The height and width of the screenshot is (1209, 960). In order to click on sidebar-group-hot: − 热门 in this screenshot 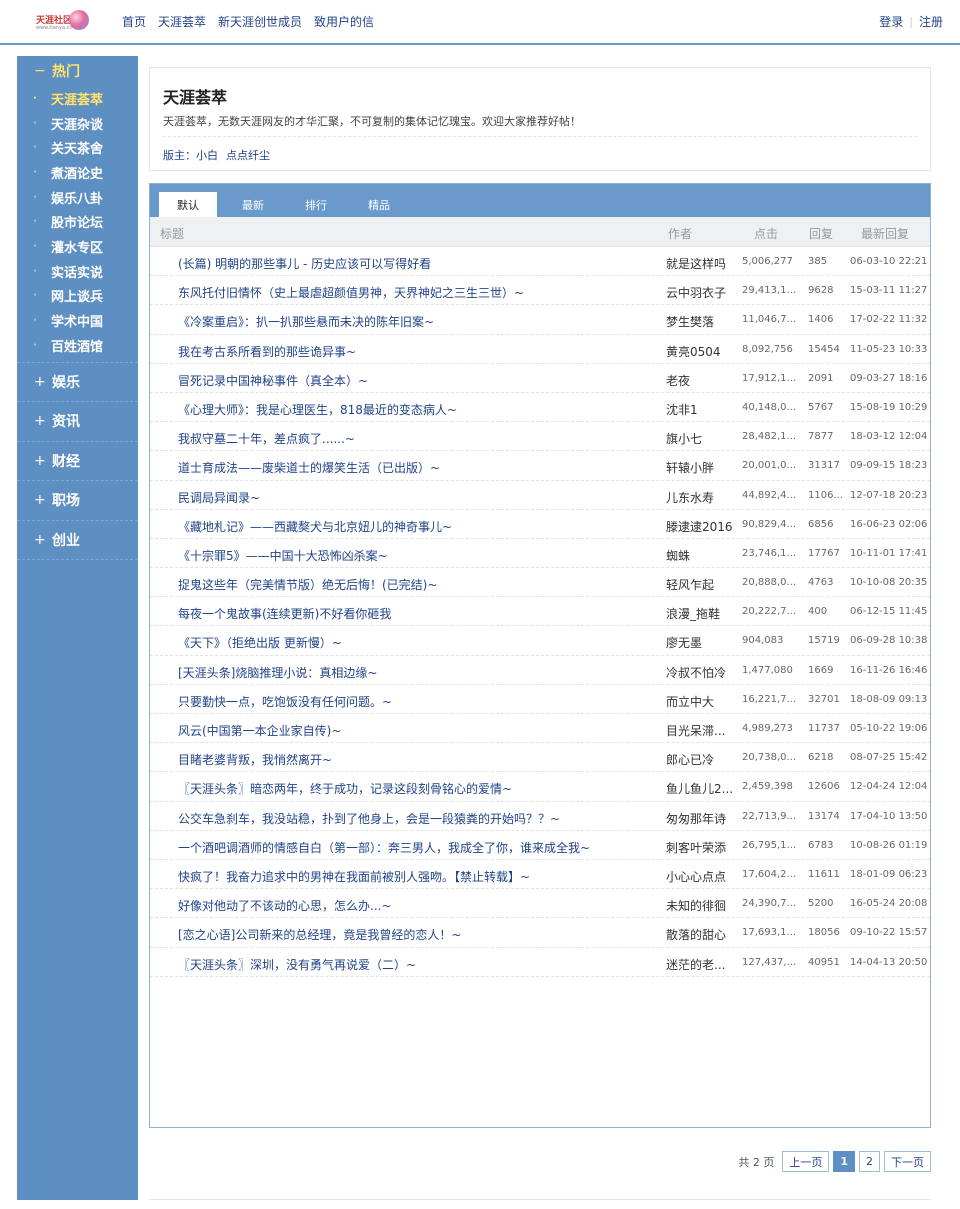, I will do `click(77, 71)`.